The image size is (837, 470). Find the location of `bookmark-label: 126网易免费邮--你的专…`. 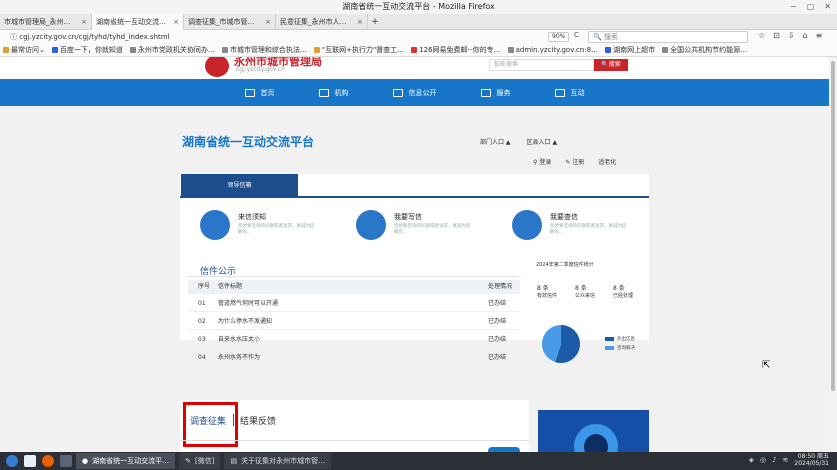

bookmark-label: 126网易免费邮--你的专… is located at coordinates (460, 50).